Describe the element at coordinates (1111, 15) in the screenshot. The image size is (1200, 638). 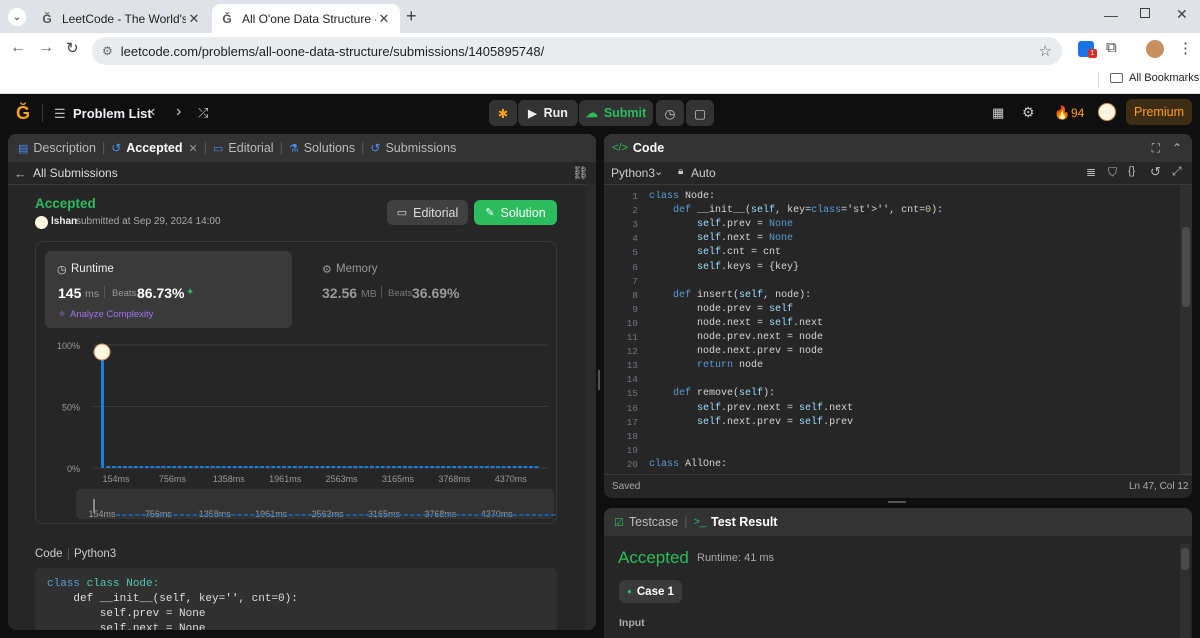
I see `minimize-icon: —` at that location.